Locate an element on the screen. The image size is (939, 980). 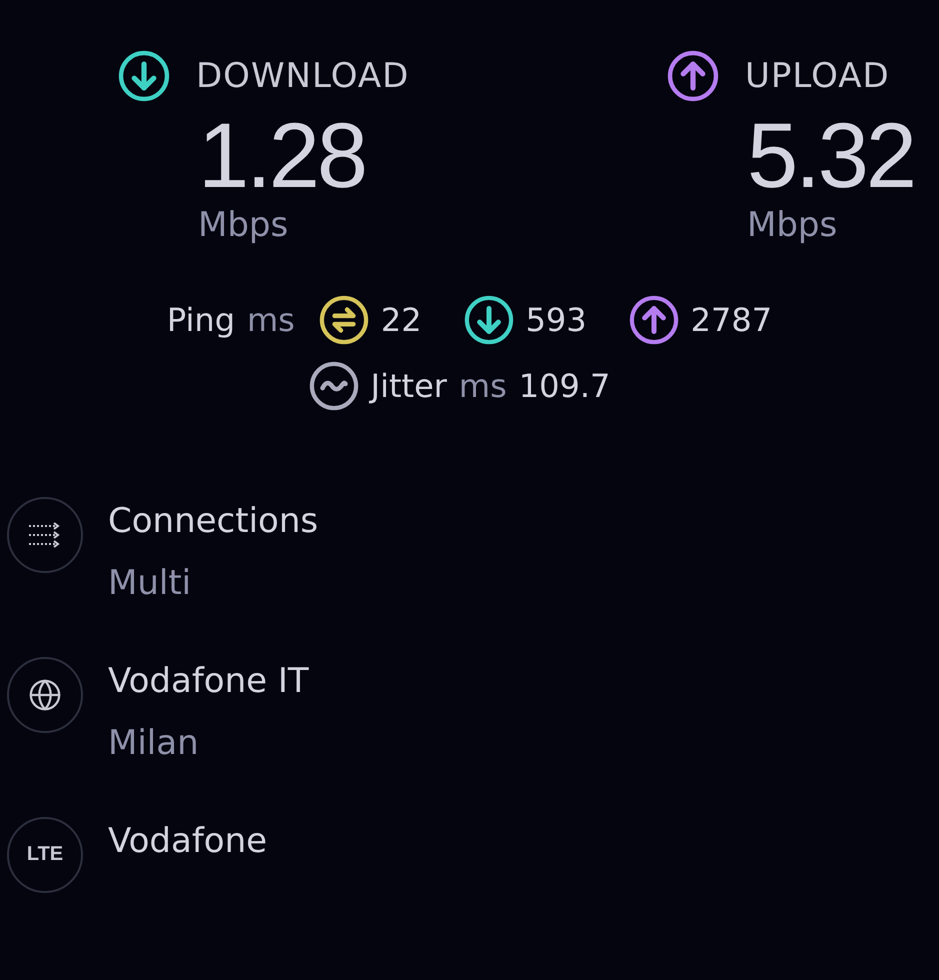
jitter-unit: ms is located at coordinates (482, 385).